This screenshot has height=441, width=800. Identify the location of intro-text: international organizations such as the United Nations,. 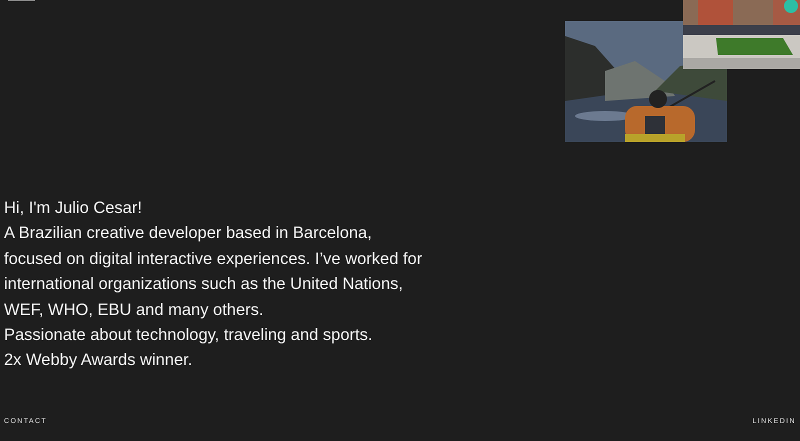
(203, 285).